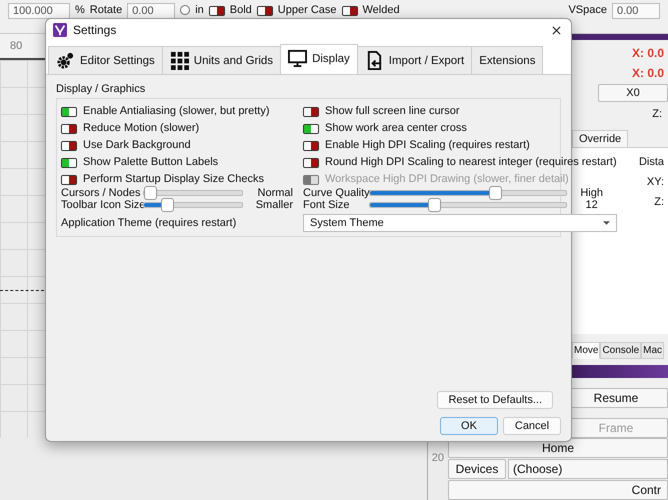  I want to click on cancel-button: Cancel, so click(532, 426).